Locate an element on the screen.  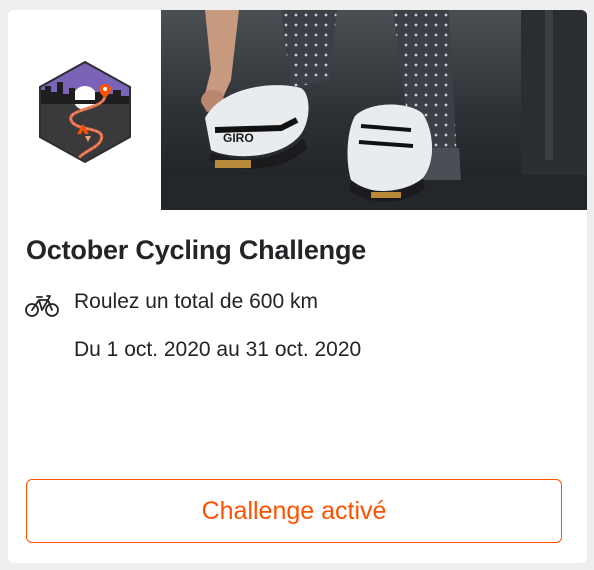
challenge-badge-icon is located at coordinates (85, 112).